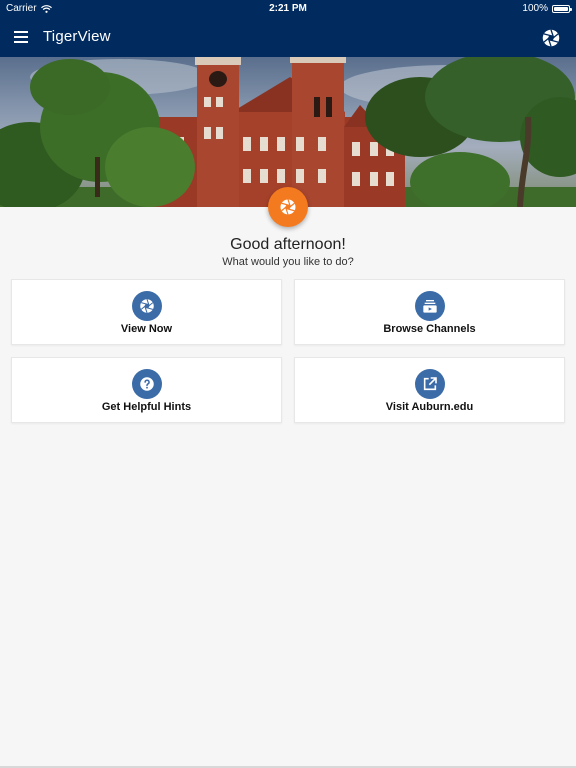 The width and height of the screenshot is (576, 768). Describe the element at coordinates (288, 244) in the screenshot. I see `greeting-heading: Good afternoon!` at that location.